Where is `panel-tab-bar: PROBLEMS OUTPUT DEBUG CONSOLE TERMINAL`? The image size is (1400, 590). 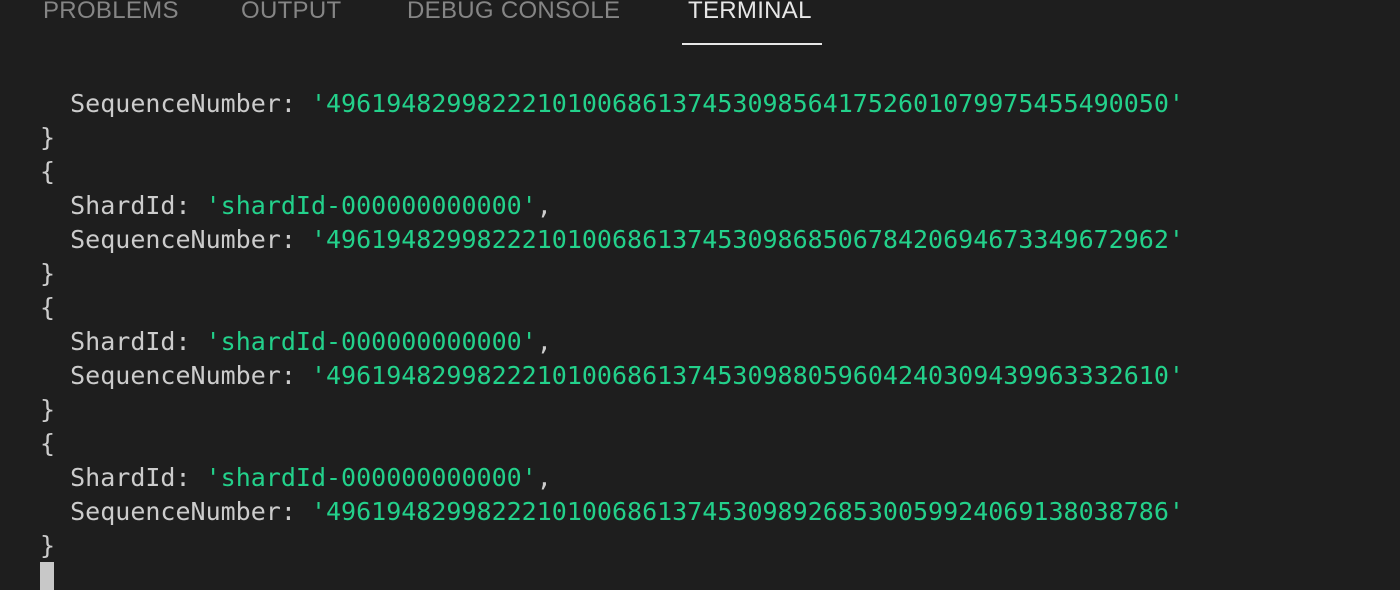 panel-tab-bar: PROBLEMS OUTPUT DEBUG CONSOLE TERMINAL is located at coordinates (700, 25).